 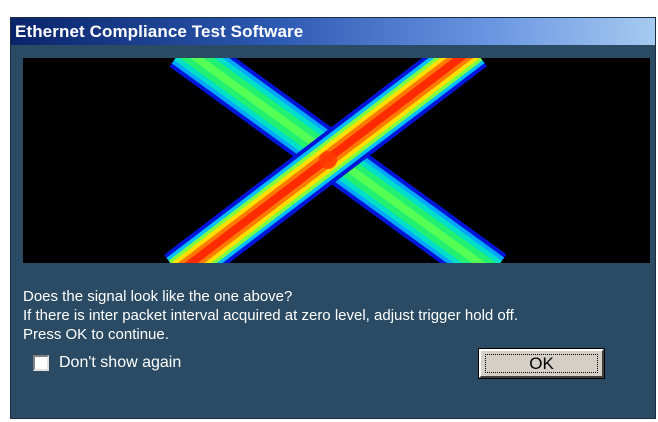 What do you see at coordinates (328, 160) in the screenshot?
I see `eye-crossing-point` at bounding box center [328, 160].